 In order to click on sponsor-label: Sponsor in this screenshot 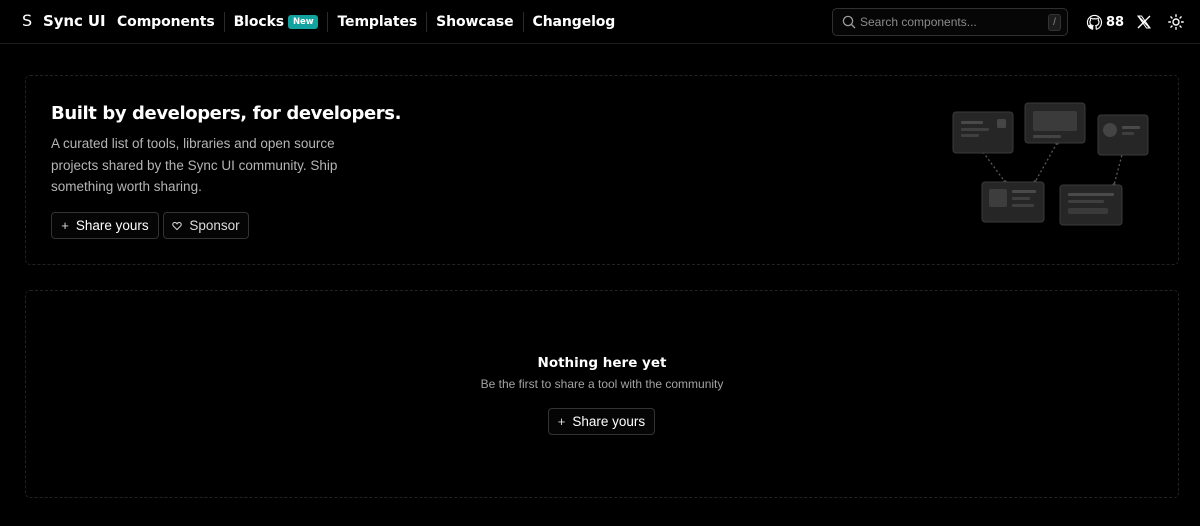, I will do `click(214, 225)`.